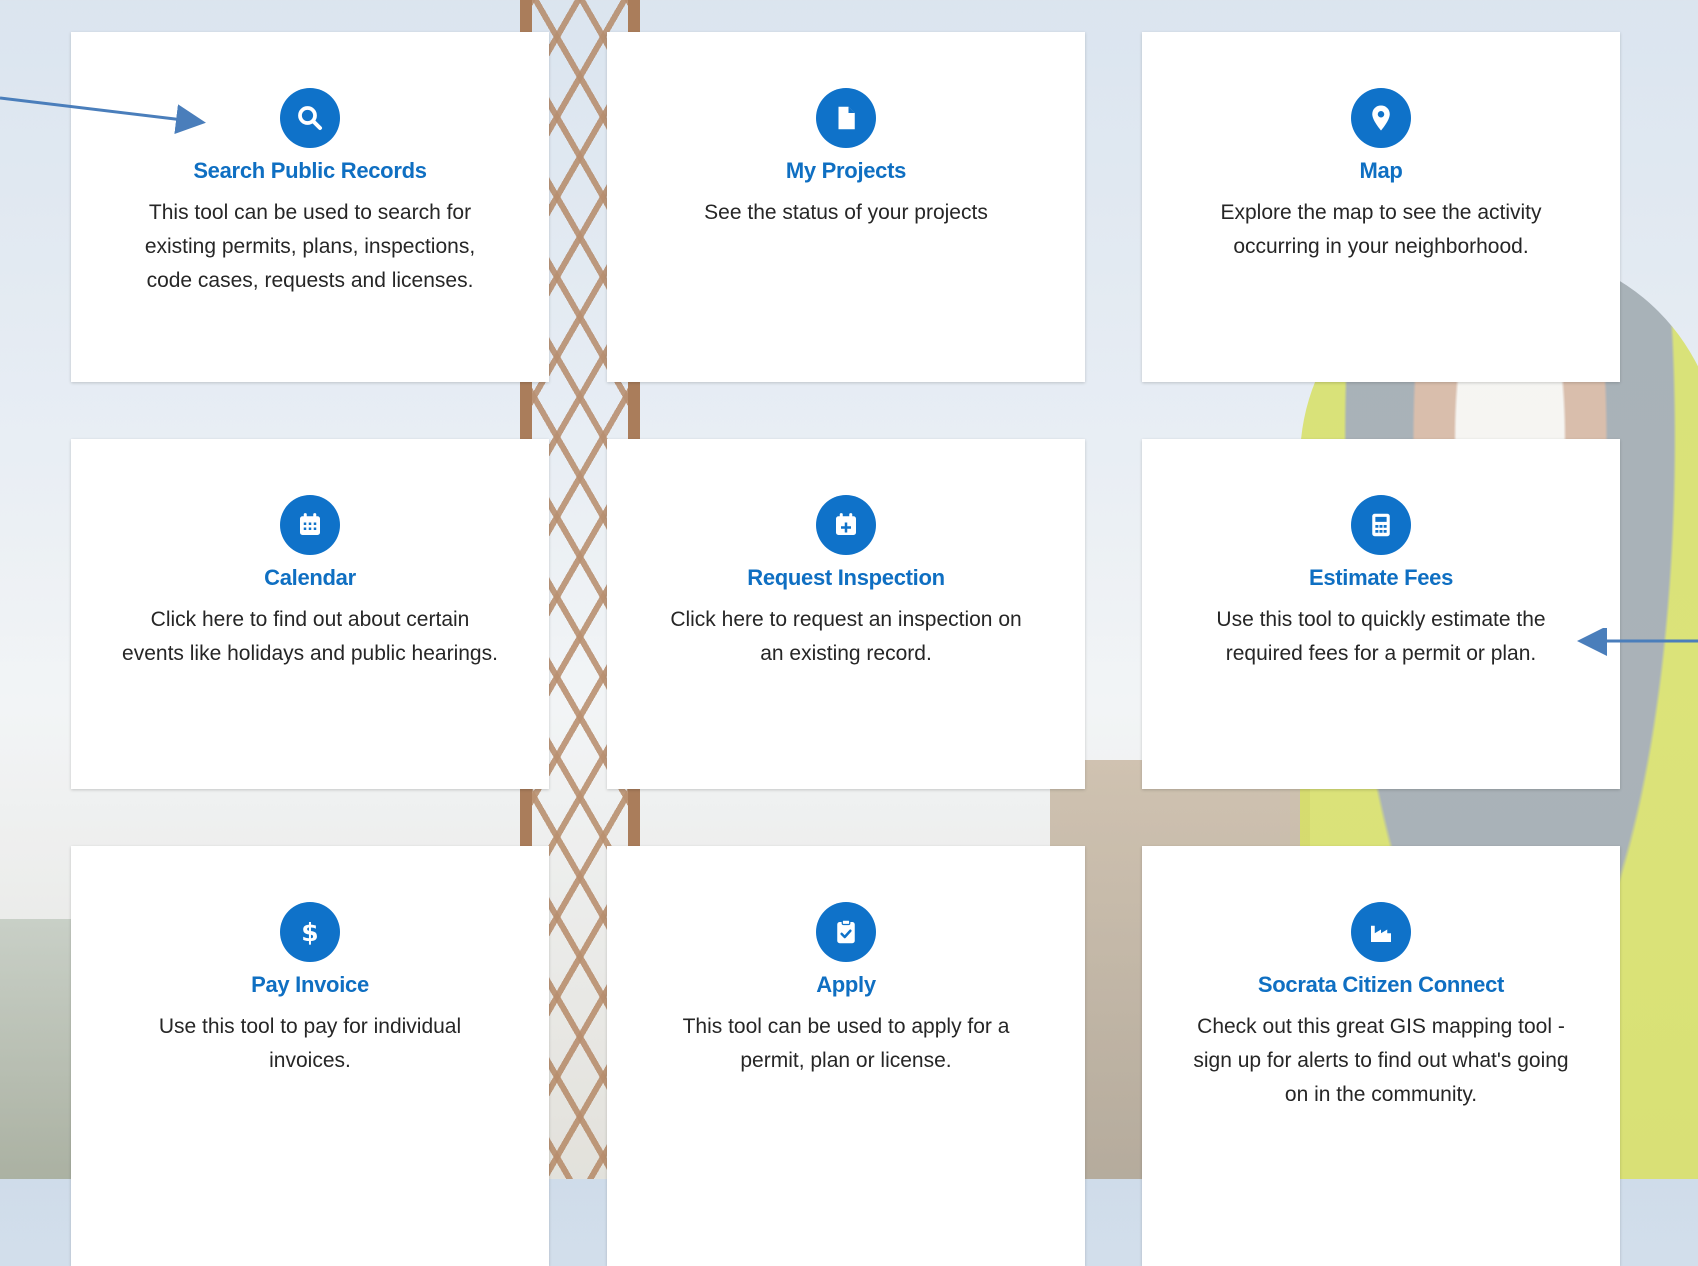  I want to click on card-description: See the status of your projects, so click(846, 212).